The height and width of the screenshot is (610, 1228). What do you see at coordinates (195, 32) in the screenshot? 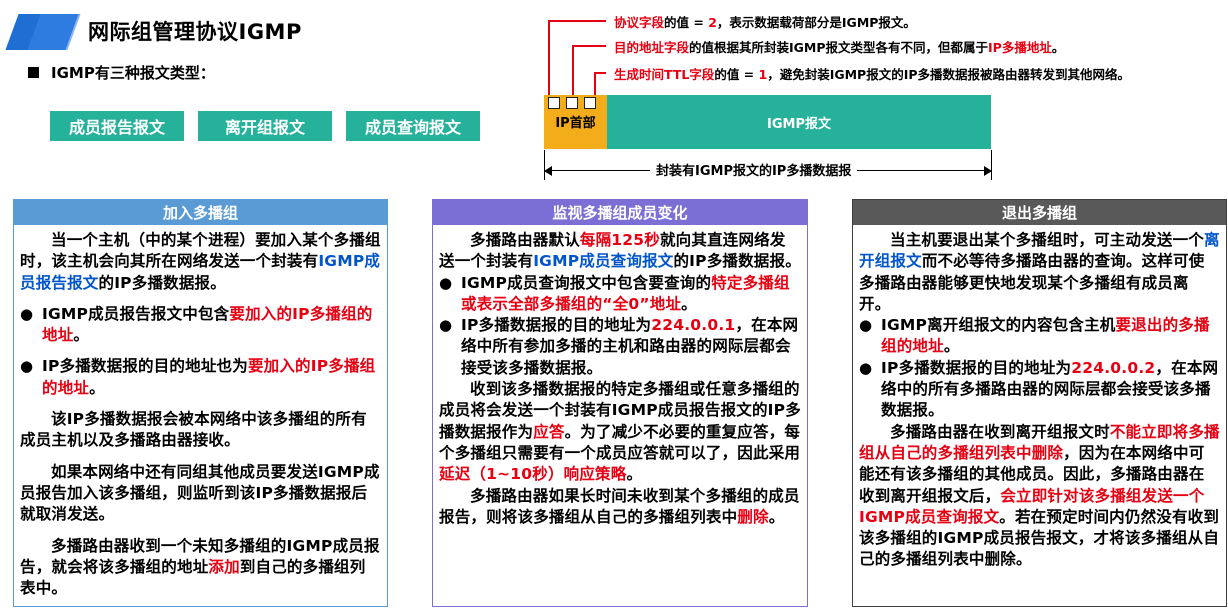
I see `page-title: 网际组管理协议IGMP` at bounding box center [195, 32].